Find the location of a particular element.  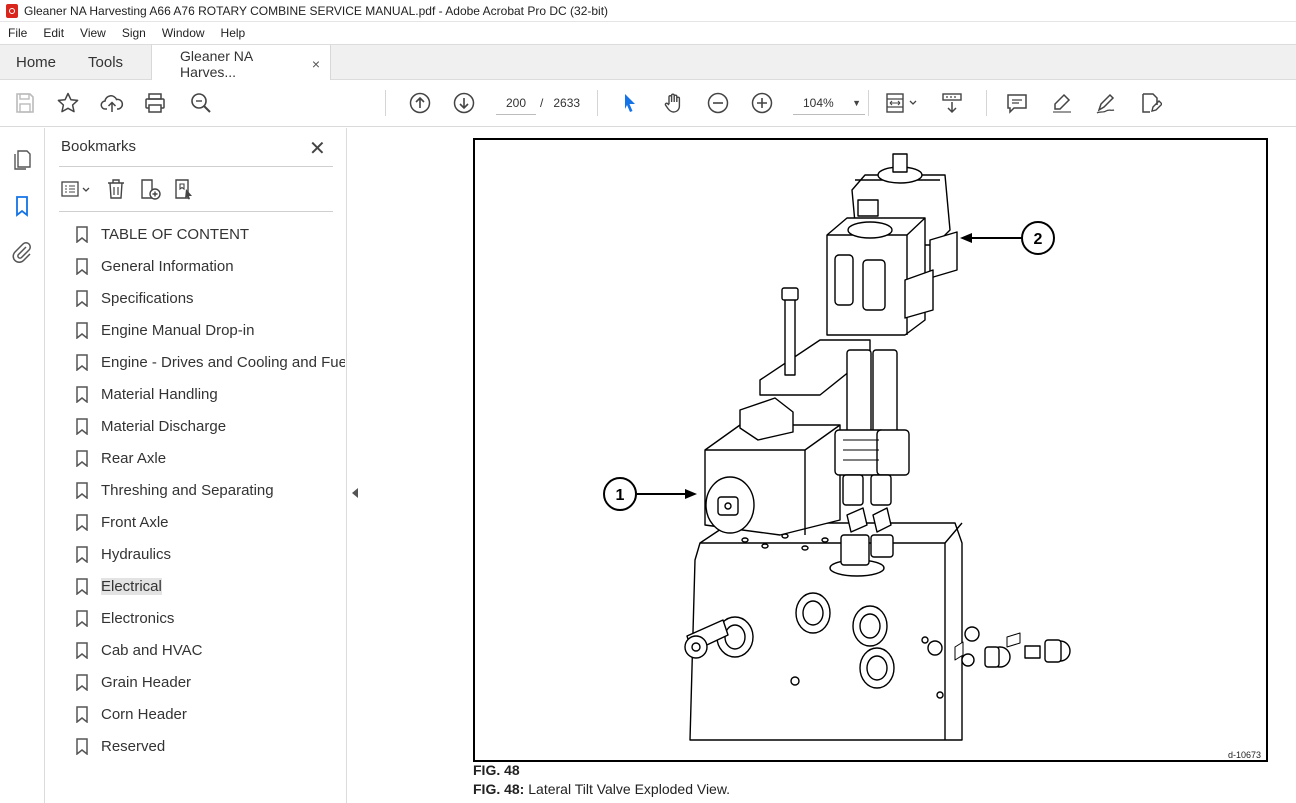

bookmark-label: Engine Manual Drop-in is located at coordinates (178, 330).